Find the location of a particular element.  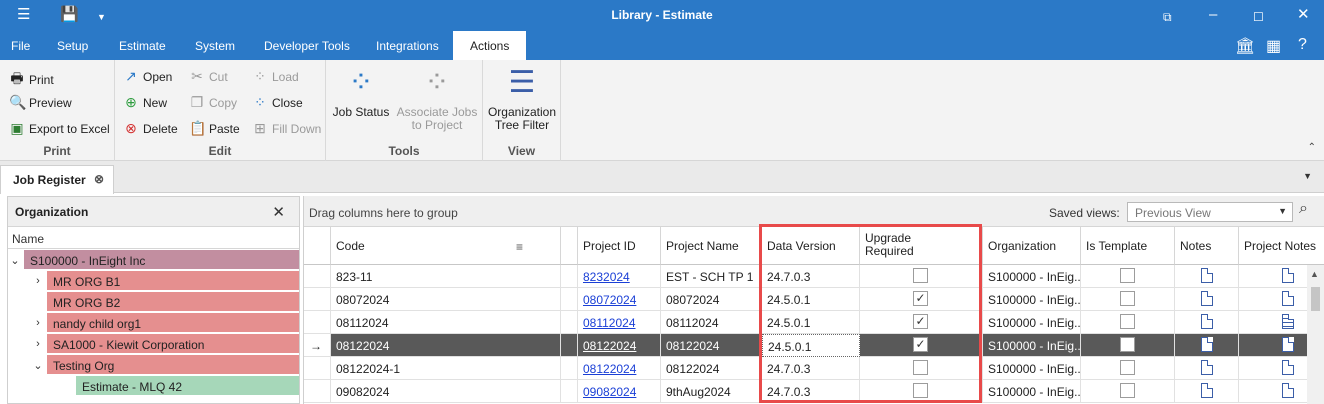

delete-button: ⊗ Delete is located at coordinates (150, 128).